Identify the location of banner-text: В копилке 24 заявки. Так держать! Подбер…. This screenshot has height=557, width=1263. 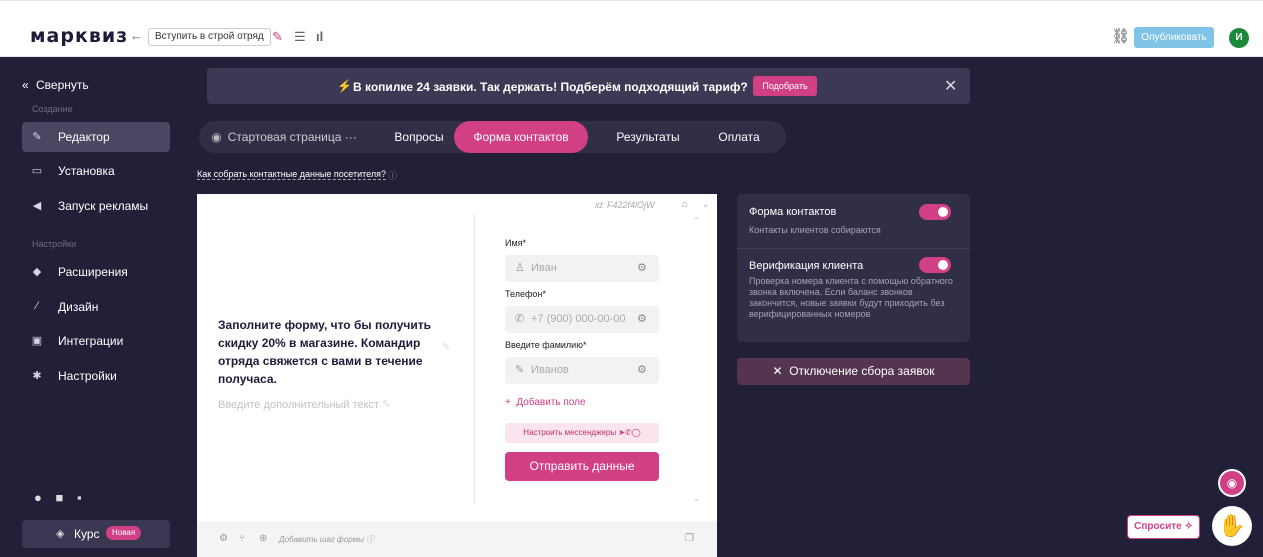
(550, 87).